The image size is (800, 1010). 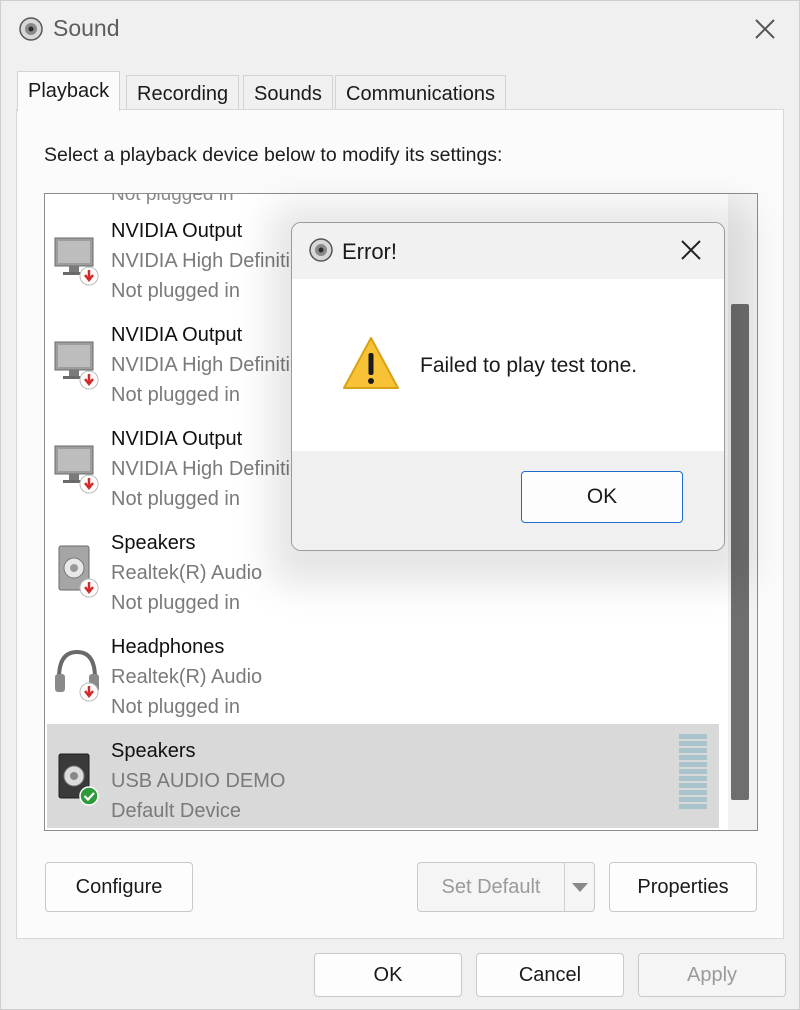 What do you see at coordinates (119, 887) in the screenshot?
I see `configure-button: Configure` at bounding box center [119, 887].